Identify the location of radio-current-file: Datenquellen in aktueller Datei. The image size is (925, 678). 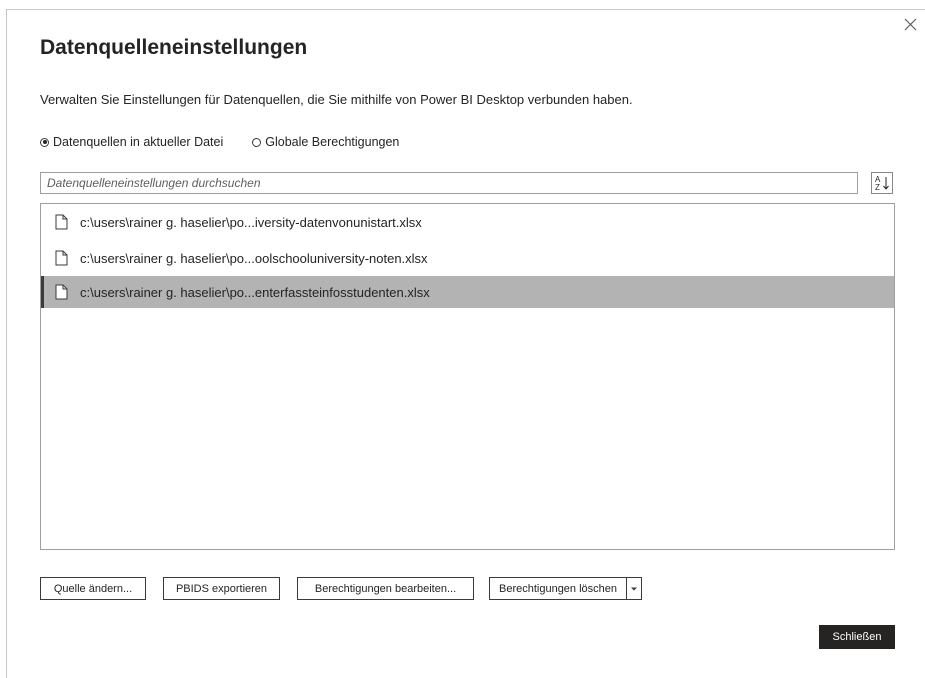
(131, 142).